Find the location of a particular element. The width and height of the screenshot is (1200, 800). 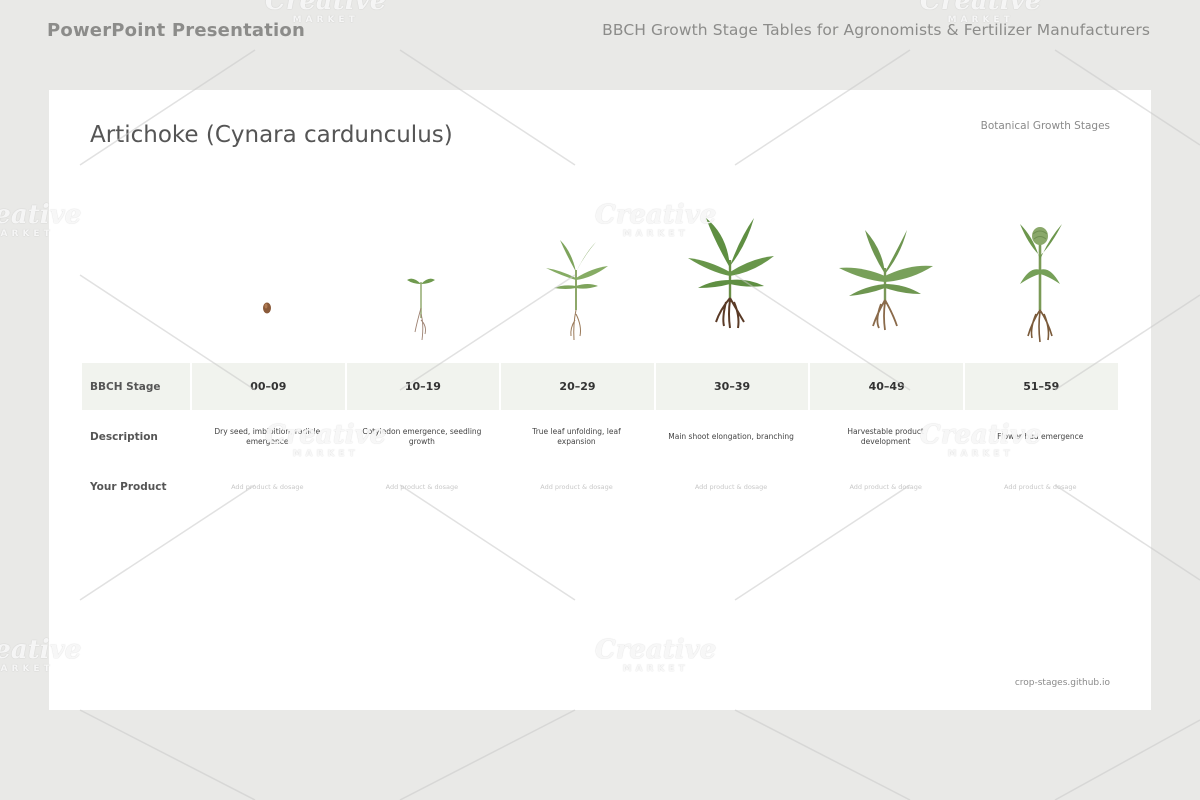

stage-description: Main shoot elongation, branching is located at coordinates (731, 436).